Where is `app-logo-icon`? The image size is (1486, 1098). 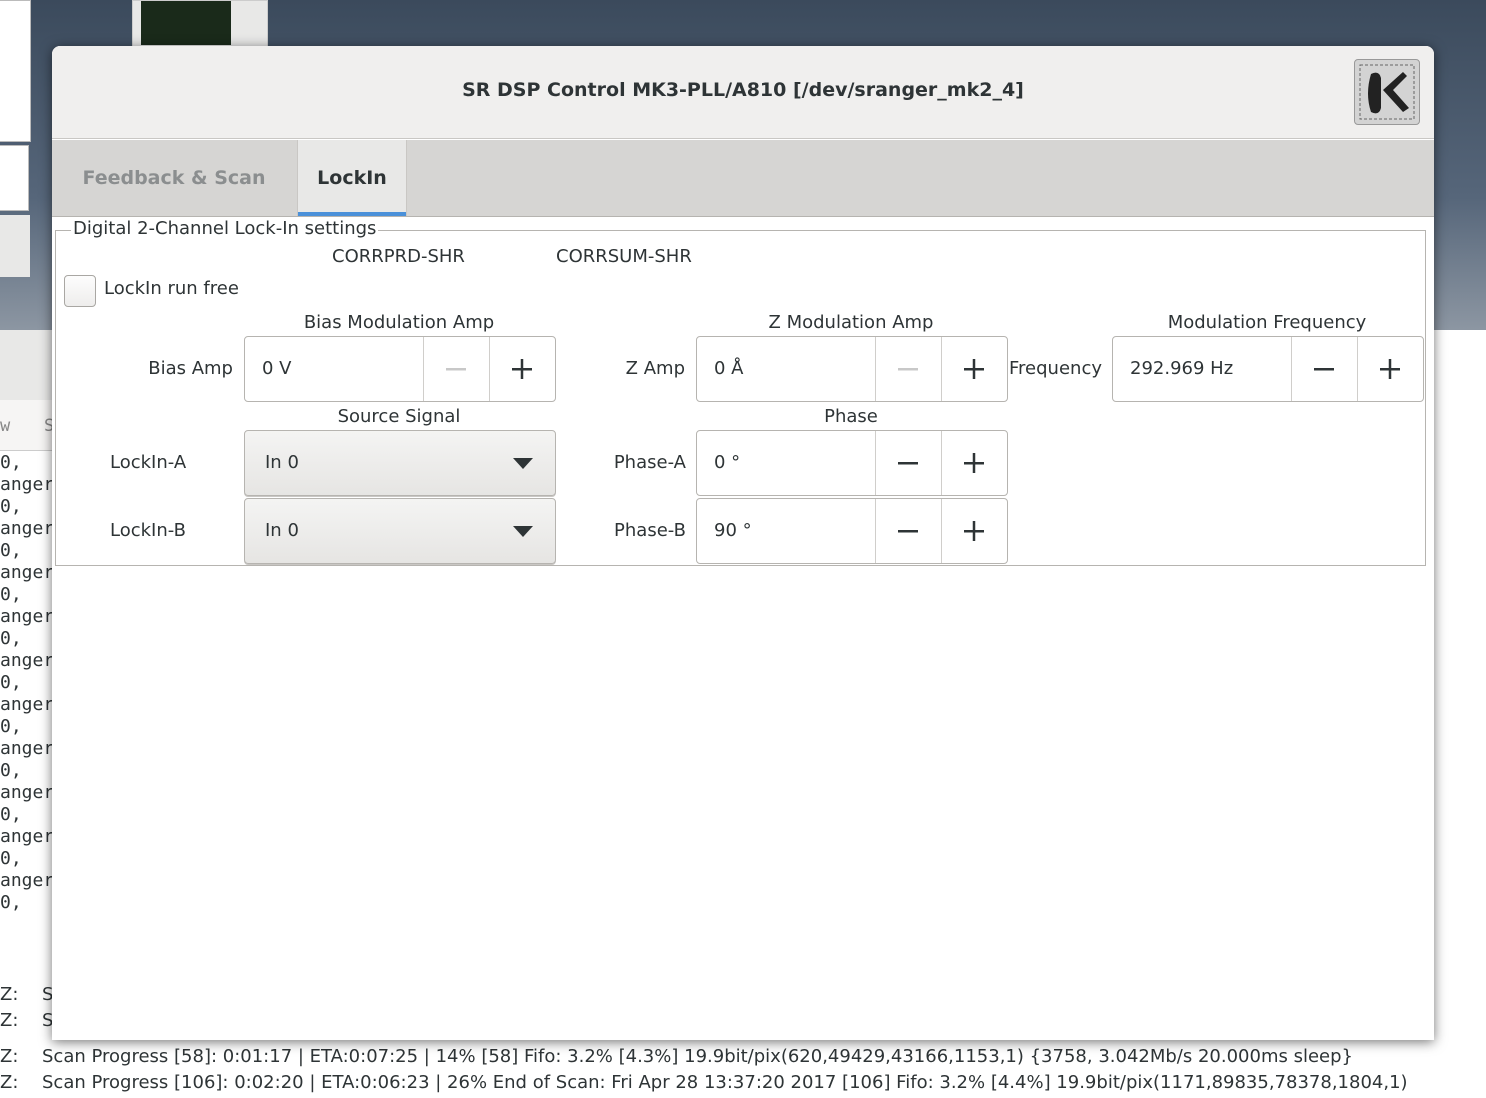
app-logo-icon is located at coordinates (1387, 92).